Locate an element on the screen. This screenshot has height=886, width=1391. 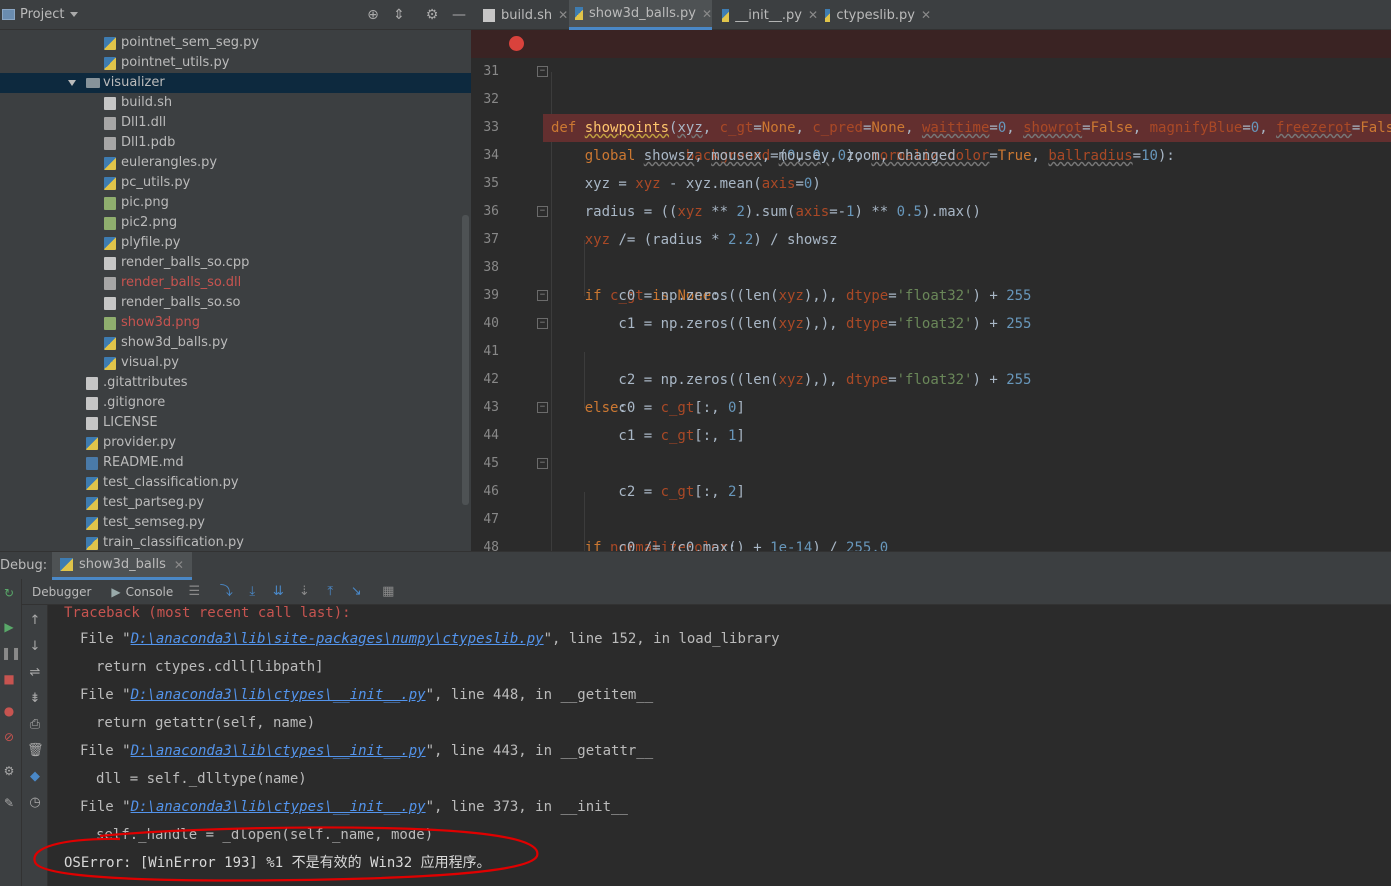
code-line: 46 − if normalizecolor: is located at coordinates (931, 500).